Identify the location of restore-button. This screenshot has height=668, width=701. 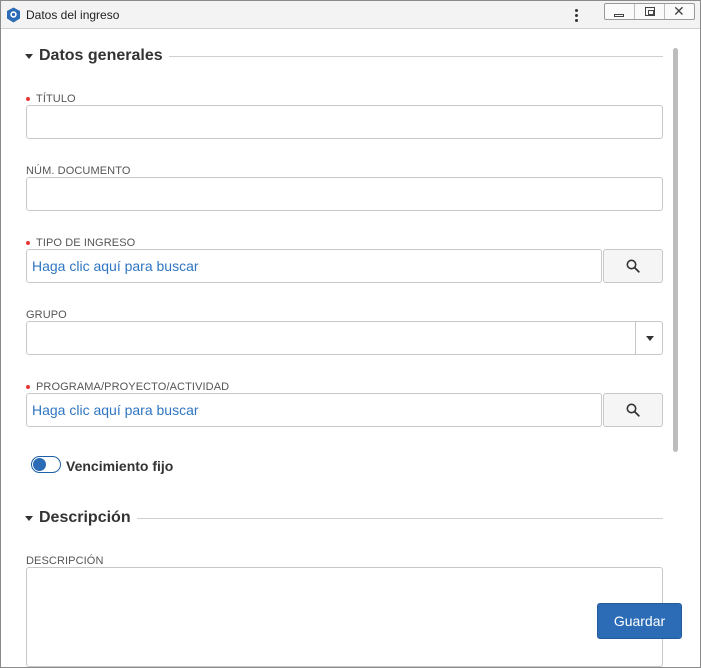
(650, 11).